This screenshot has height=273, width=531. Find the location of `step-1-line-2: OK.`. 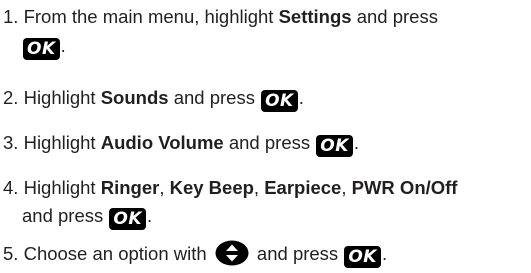

step-1-line-2: OK. is located at coordinates (44, 46).